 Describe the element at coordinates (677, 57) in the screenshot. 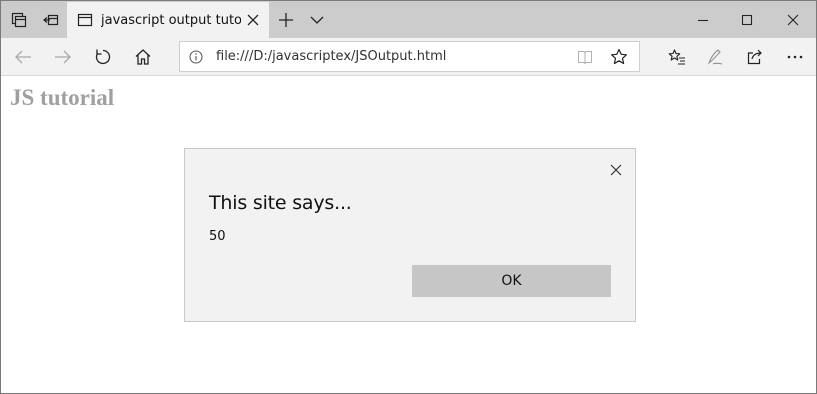

I see `favorites-icon` at that location.